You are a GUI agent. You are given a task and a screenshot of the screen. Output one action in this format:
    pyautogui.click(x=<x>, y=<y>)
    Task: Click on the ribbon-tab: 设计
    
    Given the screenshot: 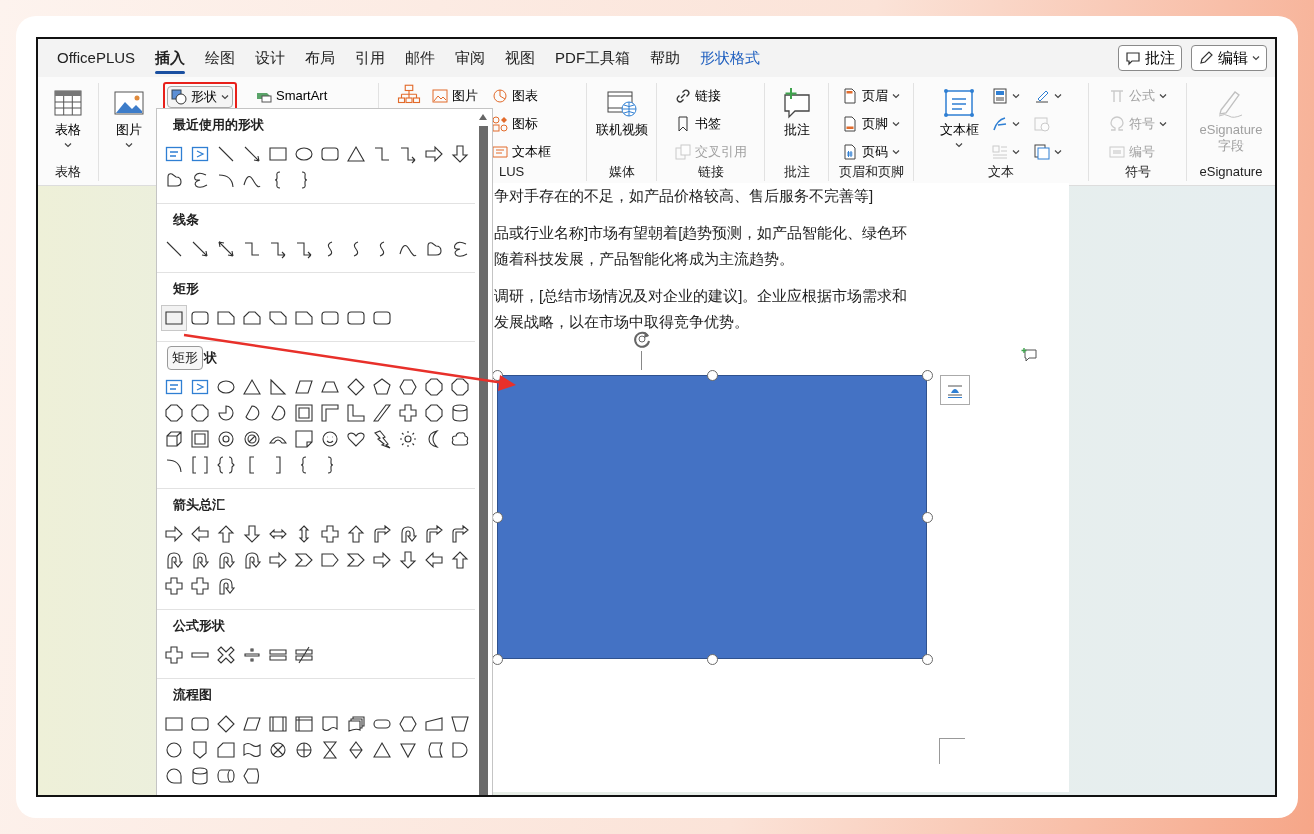 What is the action you would take?
    pyautogui.click(x=270, y=58)
    